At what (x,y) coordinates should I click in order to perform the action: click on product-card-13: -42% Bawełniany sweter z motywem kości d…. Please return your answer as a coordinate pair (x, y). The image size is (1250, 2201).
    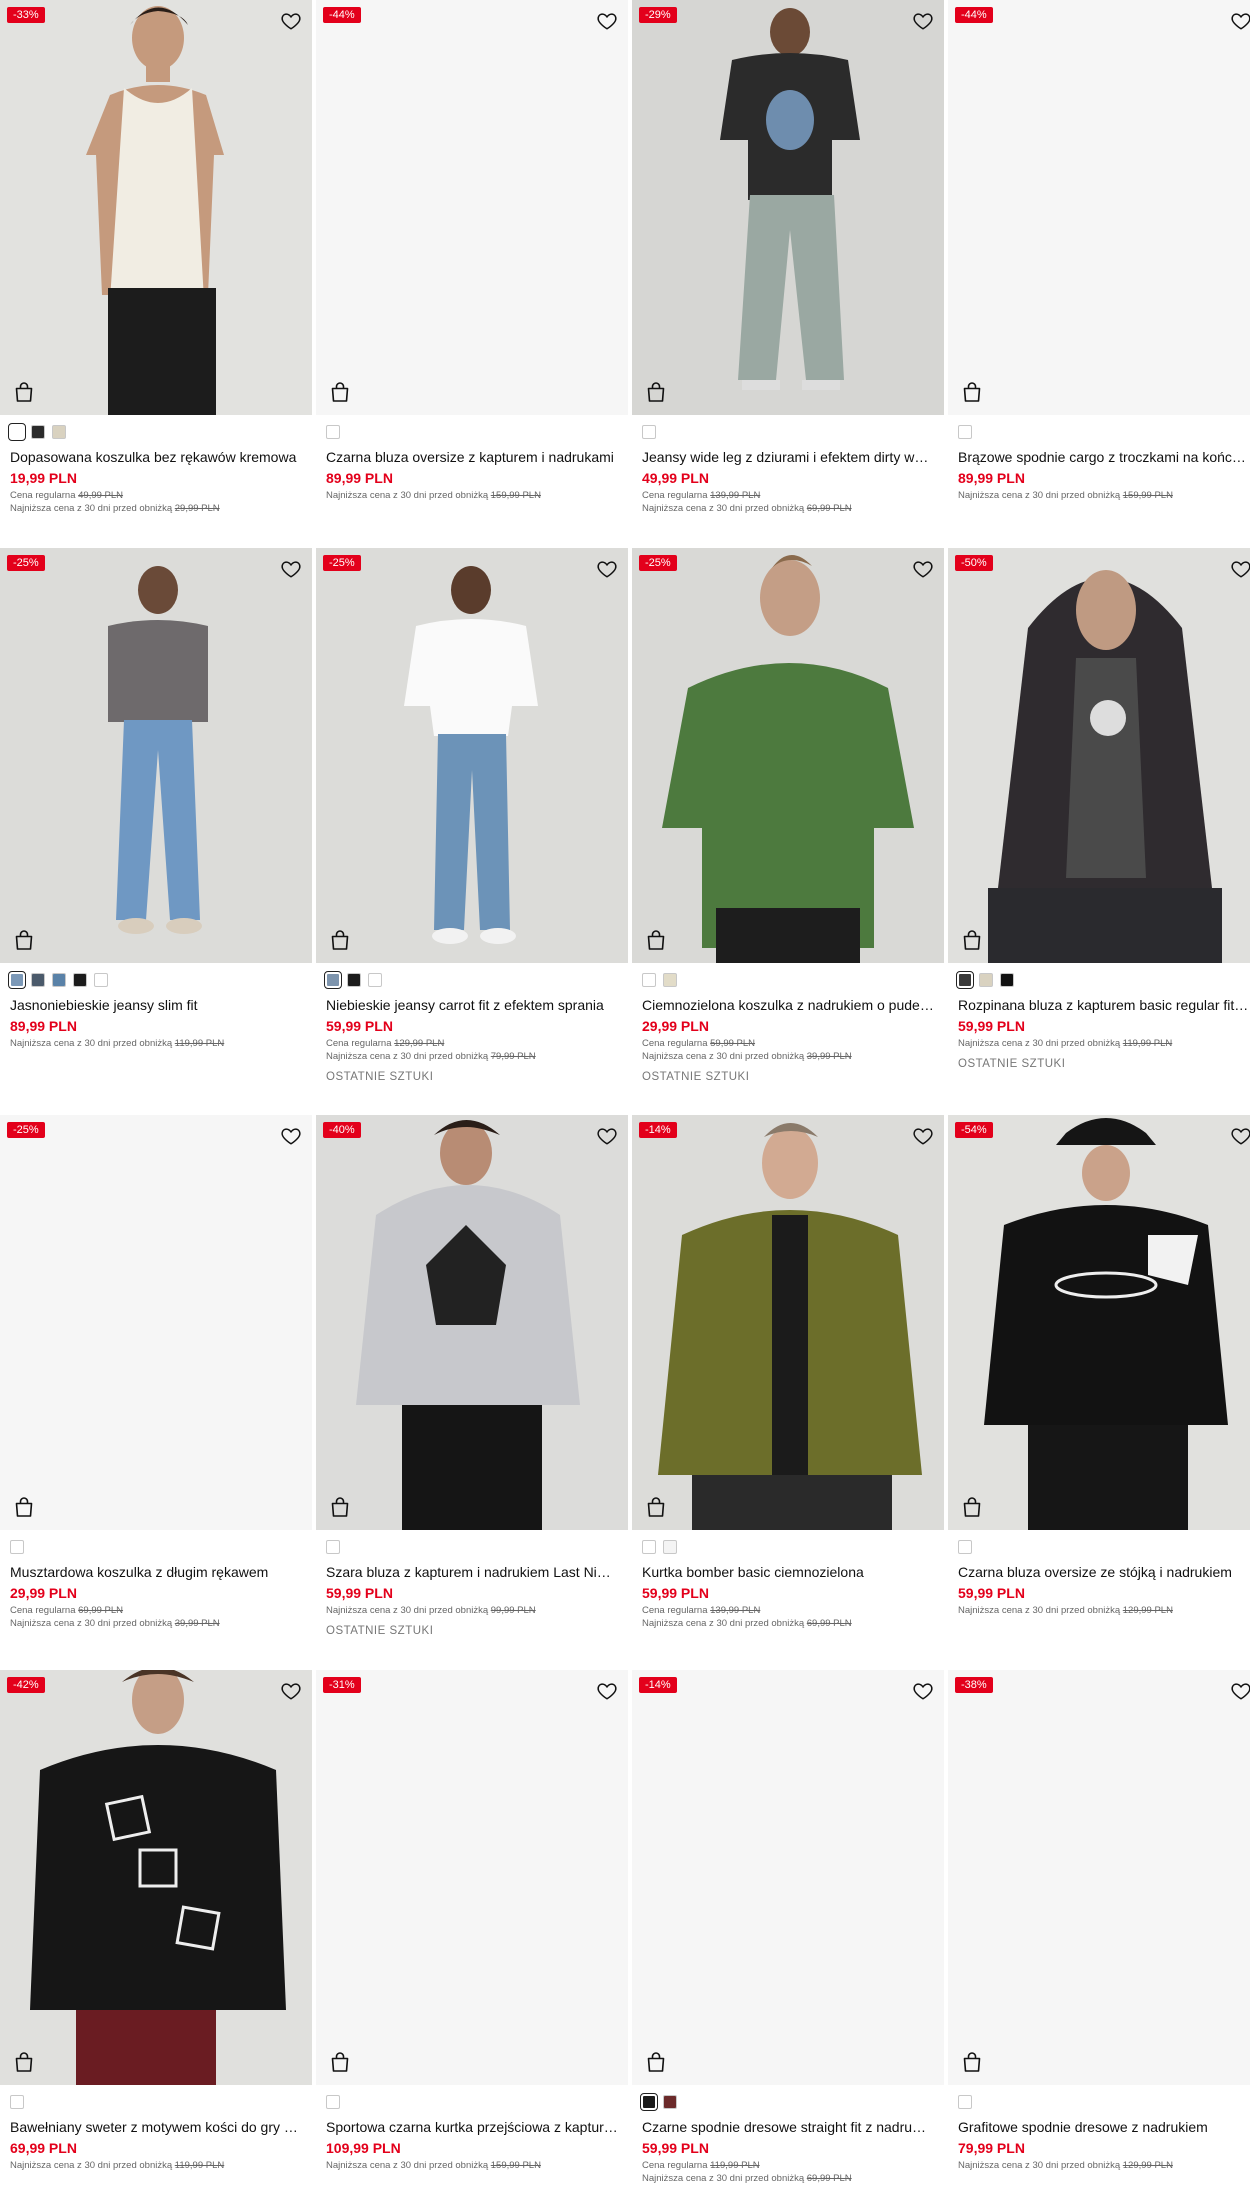
    Looking at the image, I should click on (156, 1935).